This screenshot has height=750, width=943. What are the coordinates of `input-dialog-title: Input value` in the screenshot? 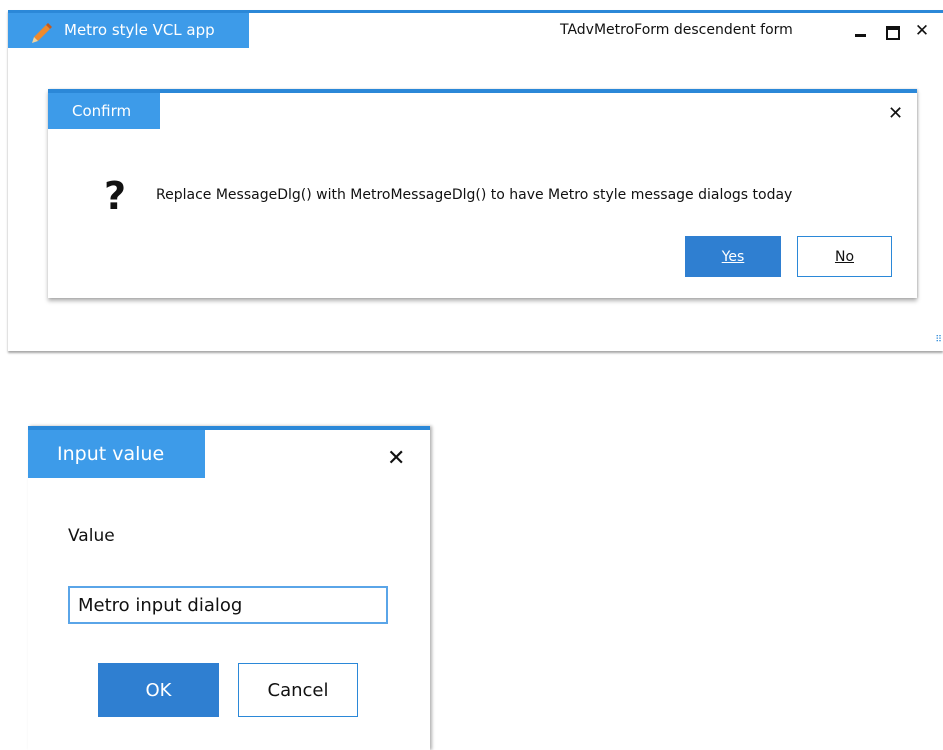 It's located at (116, 454).